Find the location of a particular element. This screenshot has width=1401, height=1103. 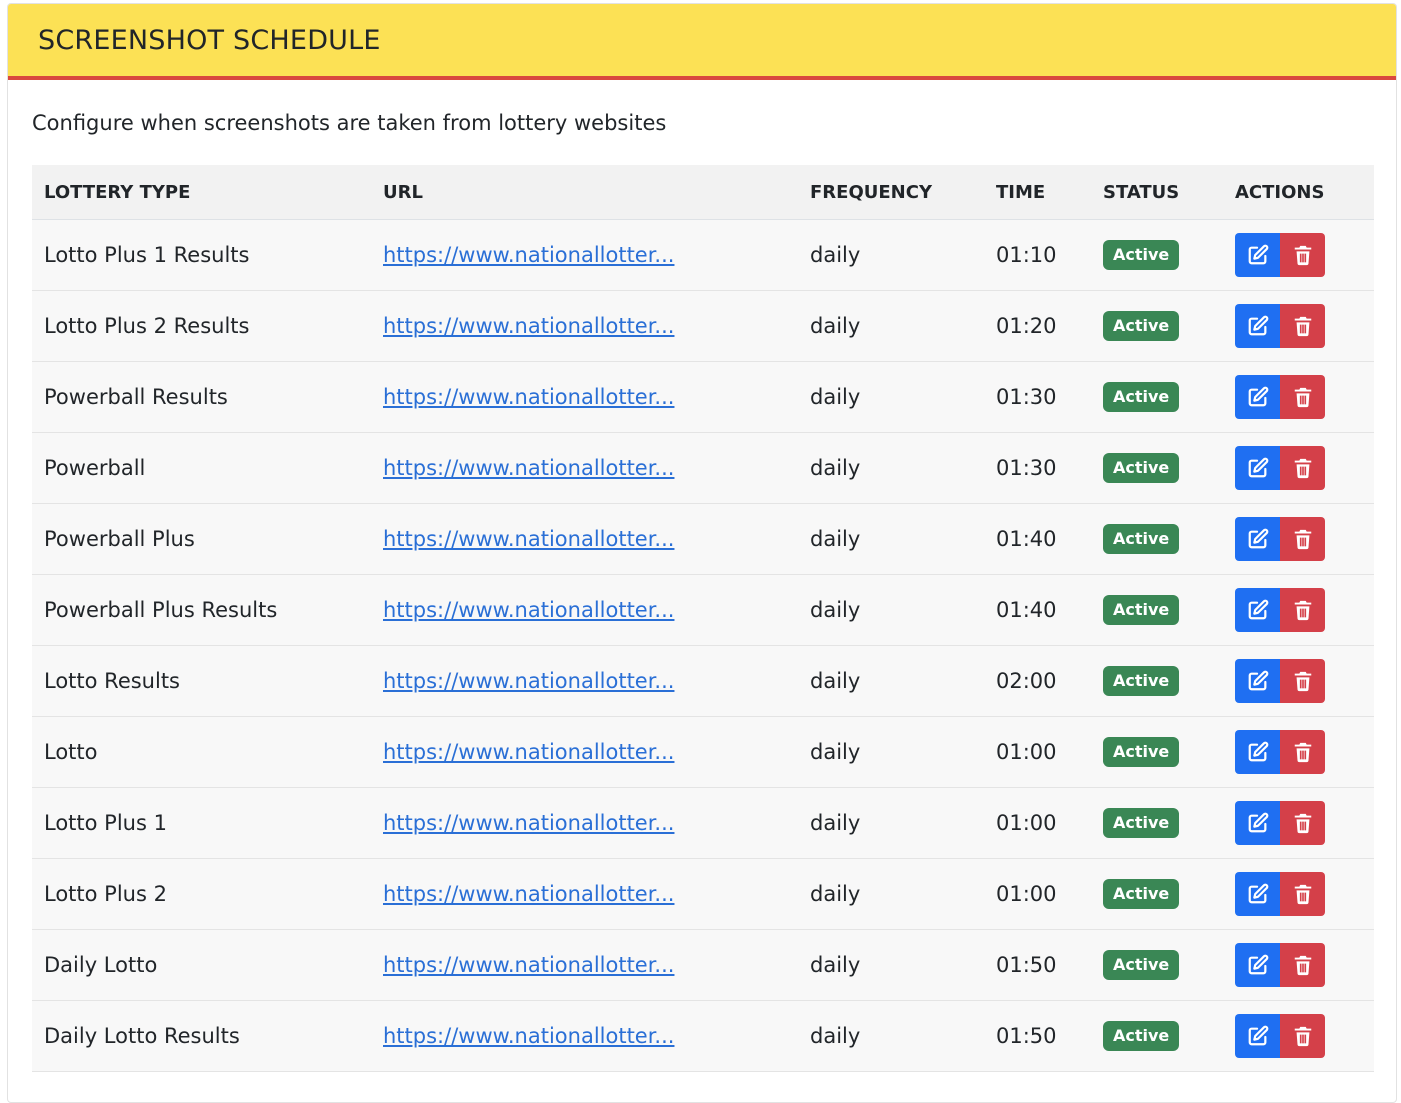

lottery-type: Powerball Results is located at coordinates (136, 397).